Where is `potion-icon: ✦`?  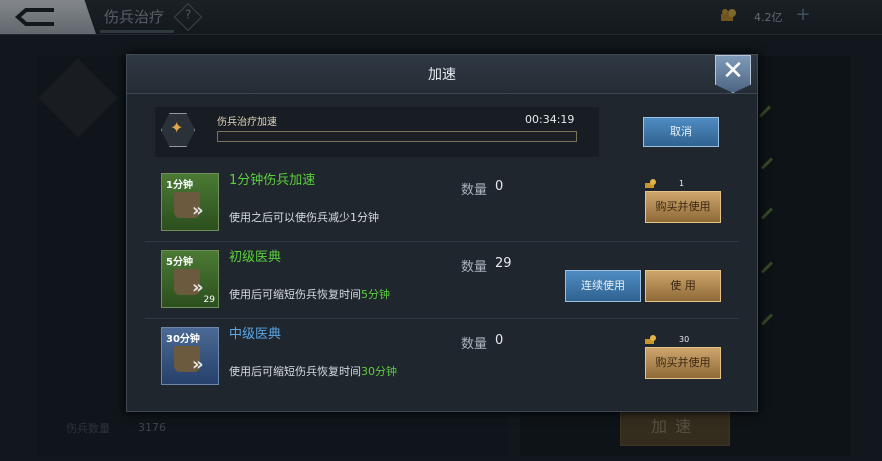
potion-icon: ✦ is located at coordinates (178, 130).